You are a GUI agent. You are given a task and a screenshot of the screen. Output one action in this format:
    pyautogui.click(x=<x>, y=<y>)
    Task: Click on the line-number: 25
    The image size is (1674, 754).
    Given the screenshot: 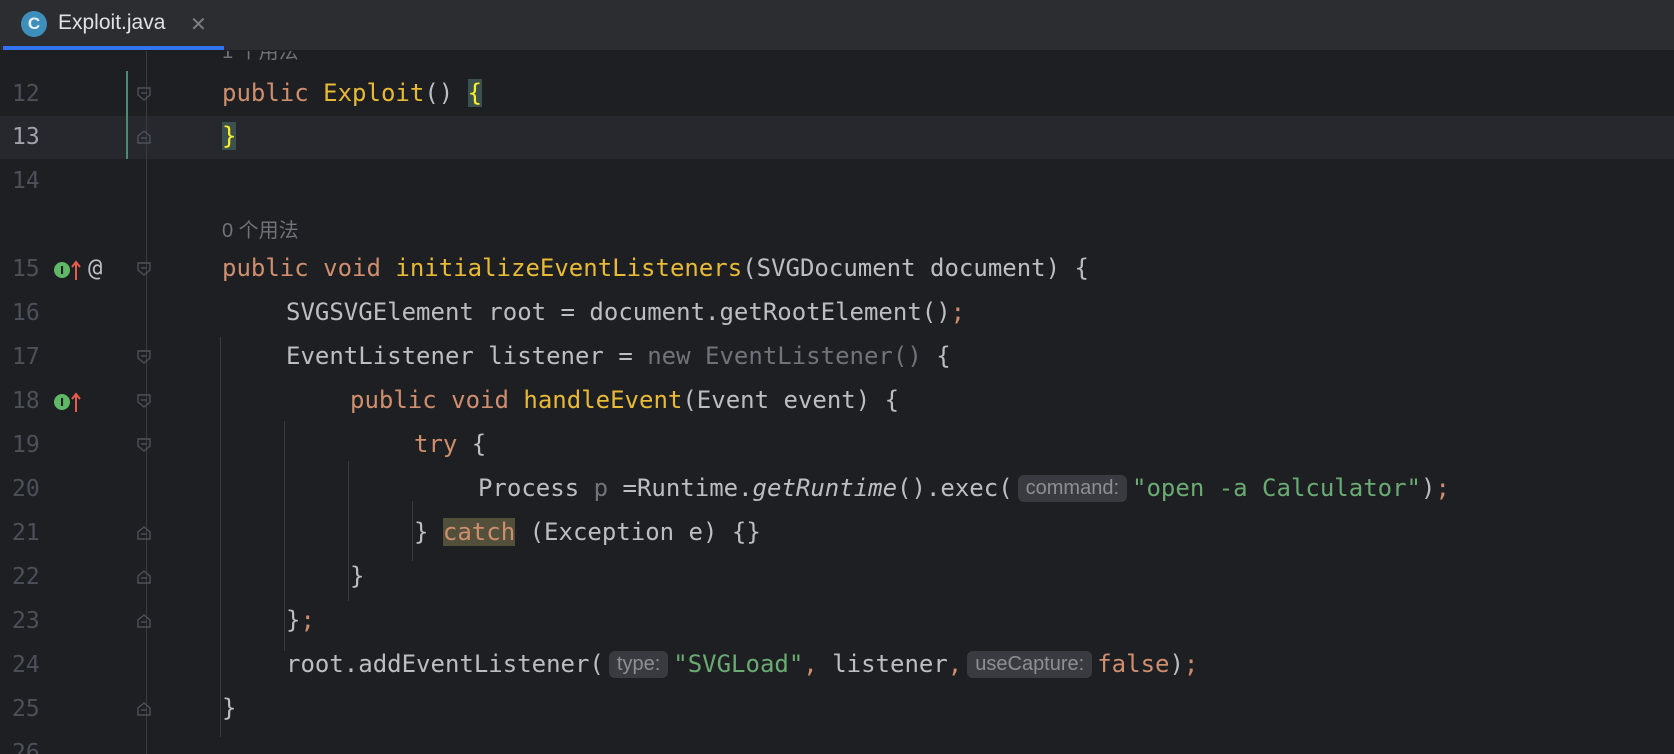 What is the action you would take?
    pyautogui.click(x=26, y=709)
    